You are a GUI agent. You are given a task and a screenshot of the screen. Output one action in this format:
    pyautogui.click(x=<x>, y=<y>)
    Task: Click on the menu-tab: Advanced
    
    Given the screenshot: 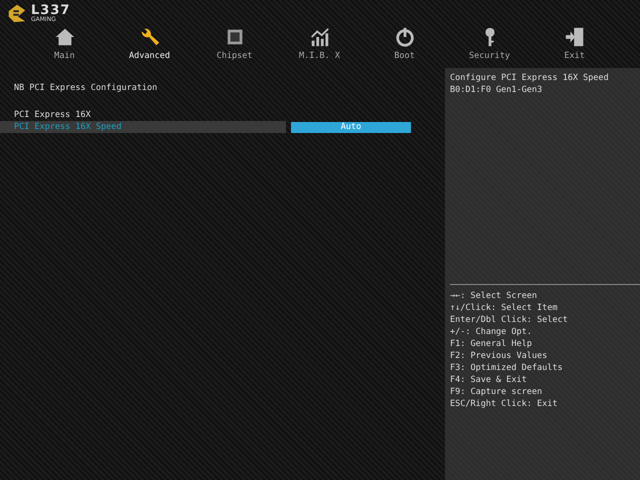 What is the action you would take?
    pyautogui.click(x=149, y=43)
    